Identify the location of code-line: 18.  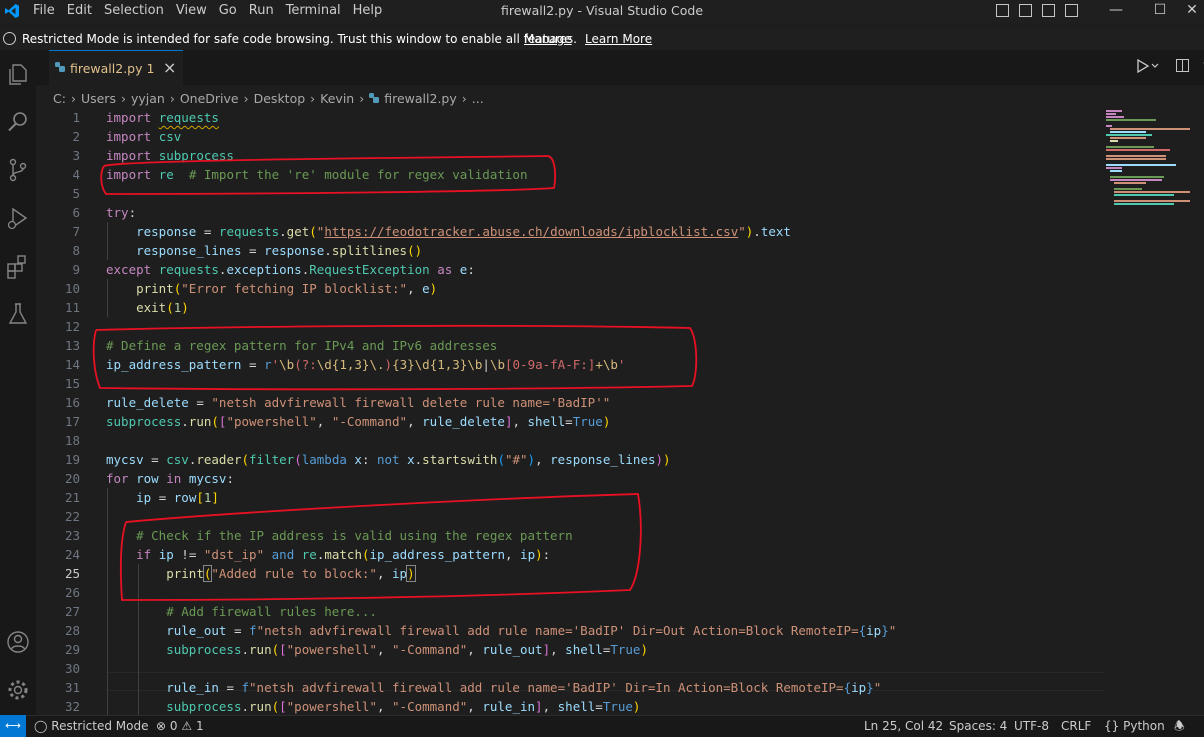
(570, 440).